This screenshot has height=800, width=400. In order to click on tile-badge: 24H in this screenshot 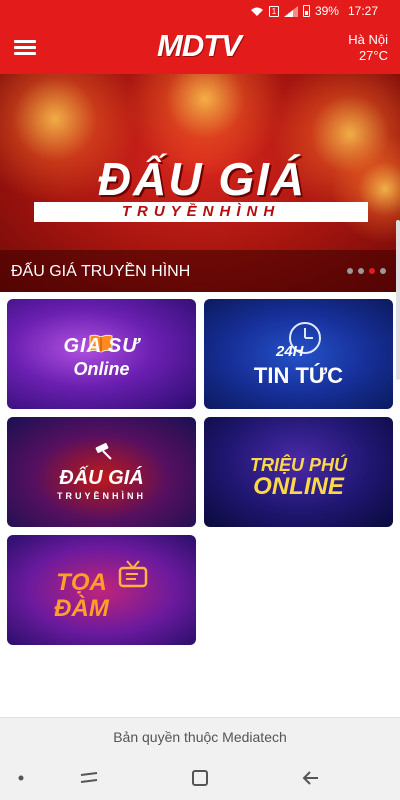, I will do `click(290, 351)`.